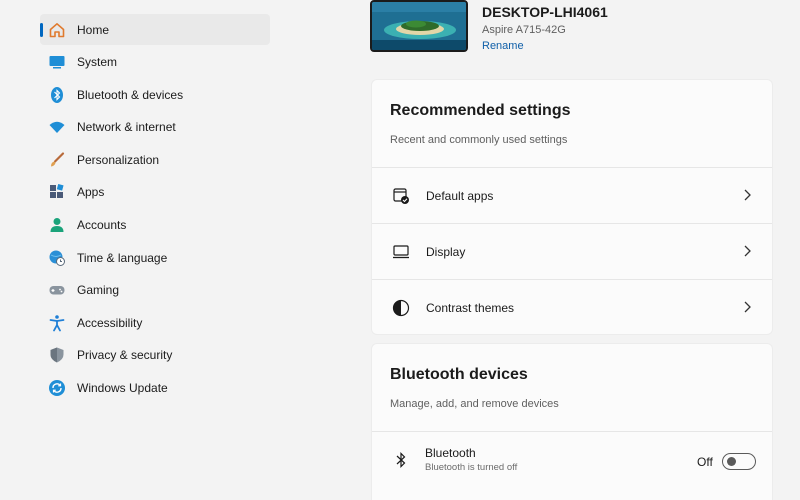  I want to click on sidebar-item-label: Time & language, so click(122, 257).